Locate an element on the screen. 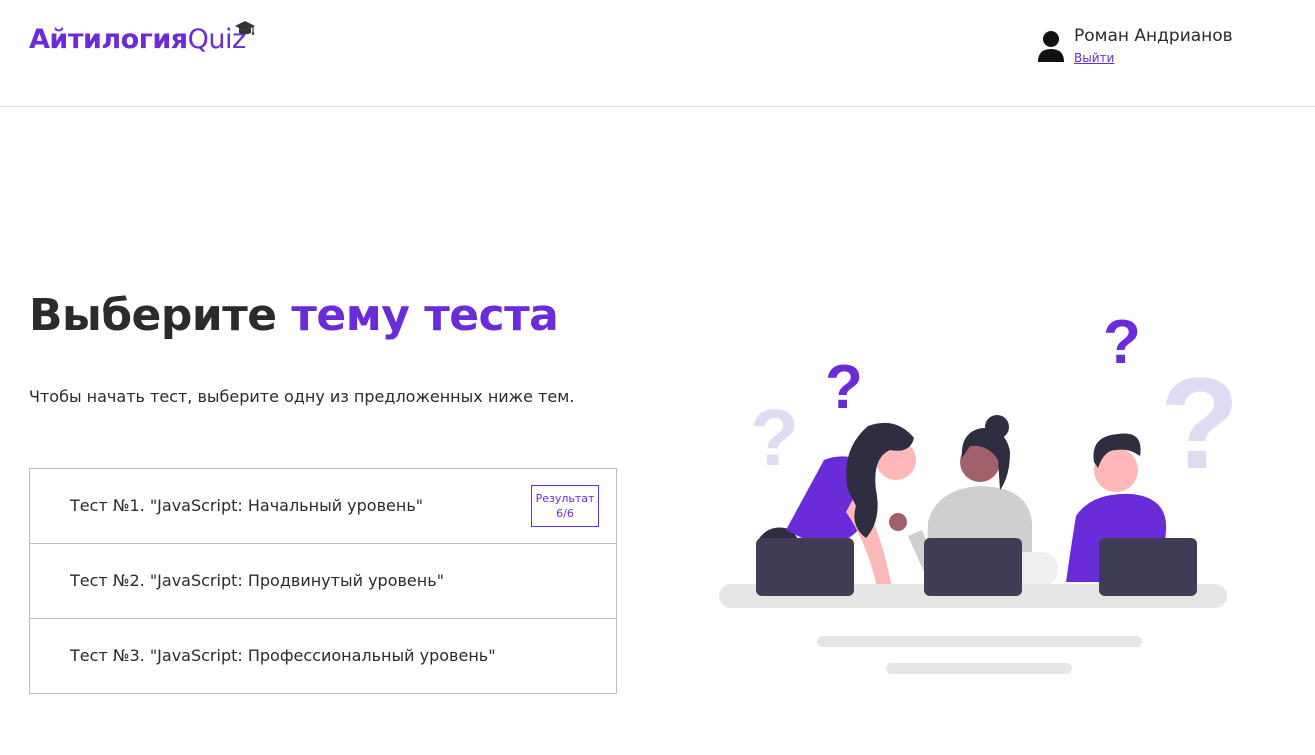 This screenshot has height=755, width=1315. page-title-accent: тему теста is located at coordinates (425, 315).